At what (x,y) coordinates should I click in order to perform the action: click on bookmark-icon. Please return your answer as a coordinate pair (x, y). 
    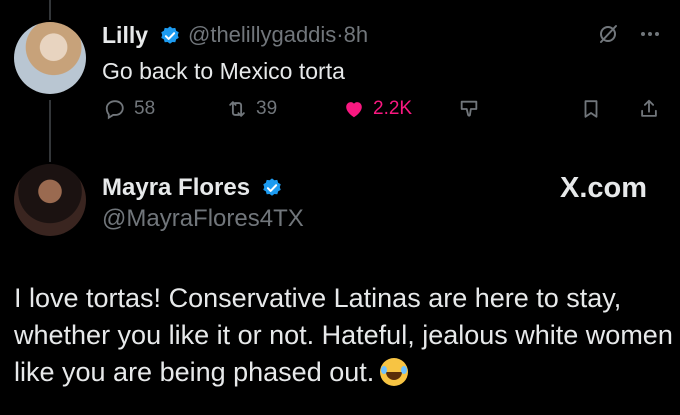
    Looking at the image, I should click on (591, 109).